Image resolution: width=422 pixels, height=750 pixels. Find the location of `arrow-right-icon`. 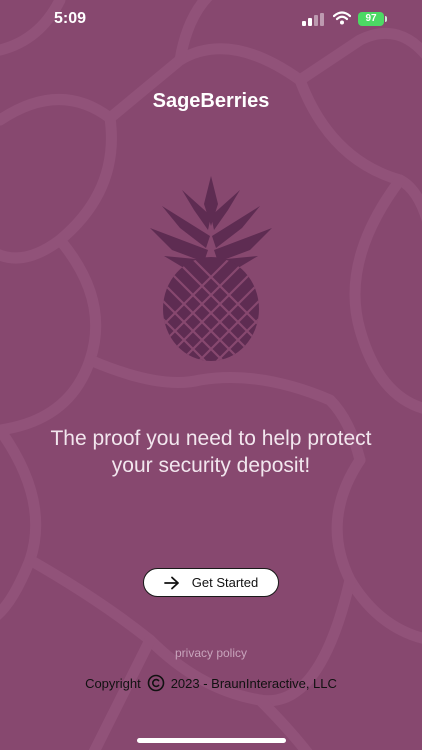

arrow-right-icon is located at coordinates (171, 582).